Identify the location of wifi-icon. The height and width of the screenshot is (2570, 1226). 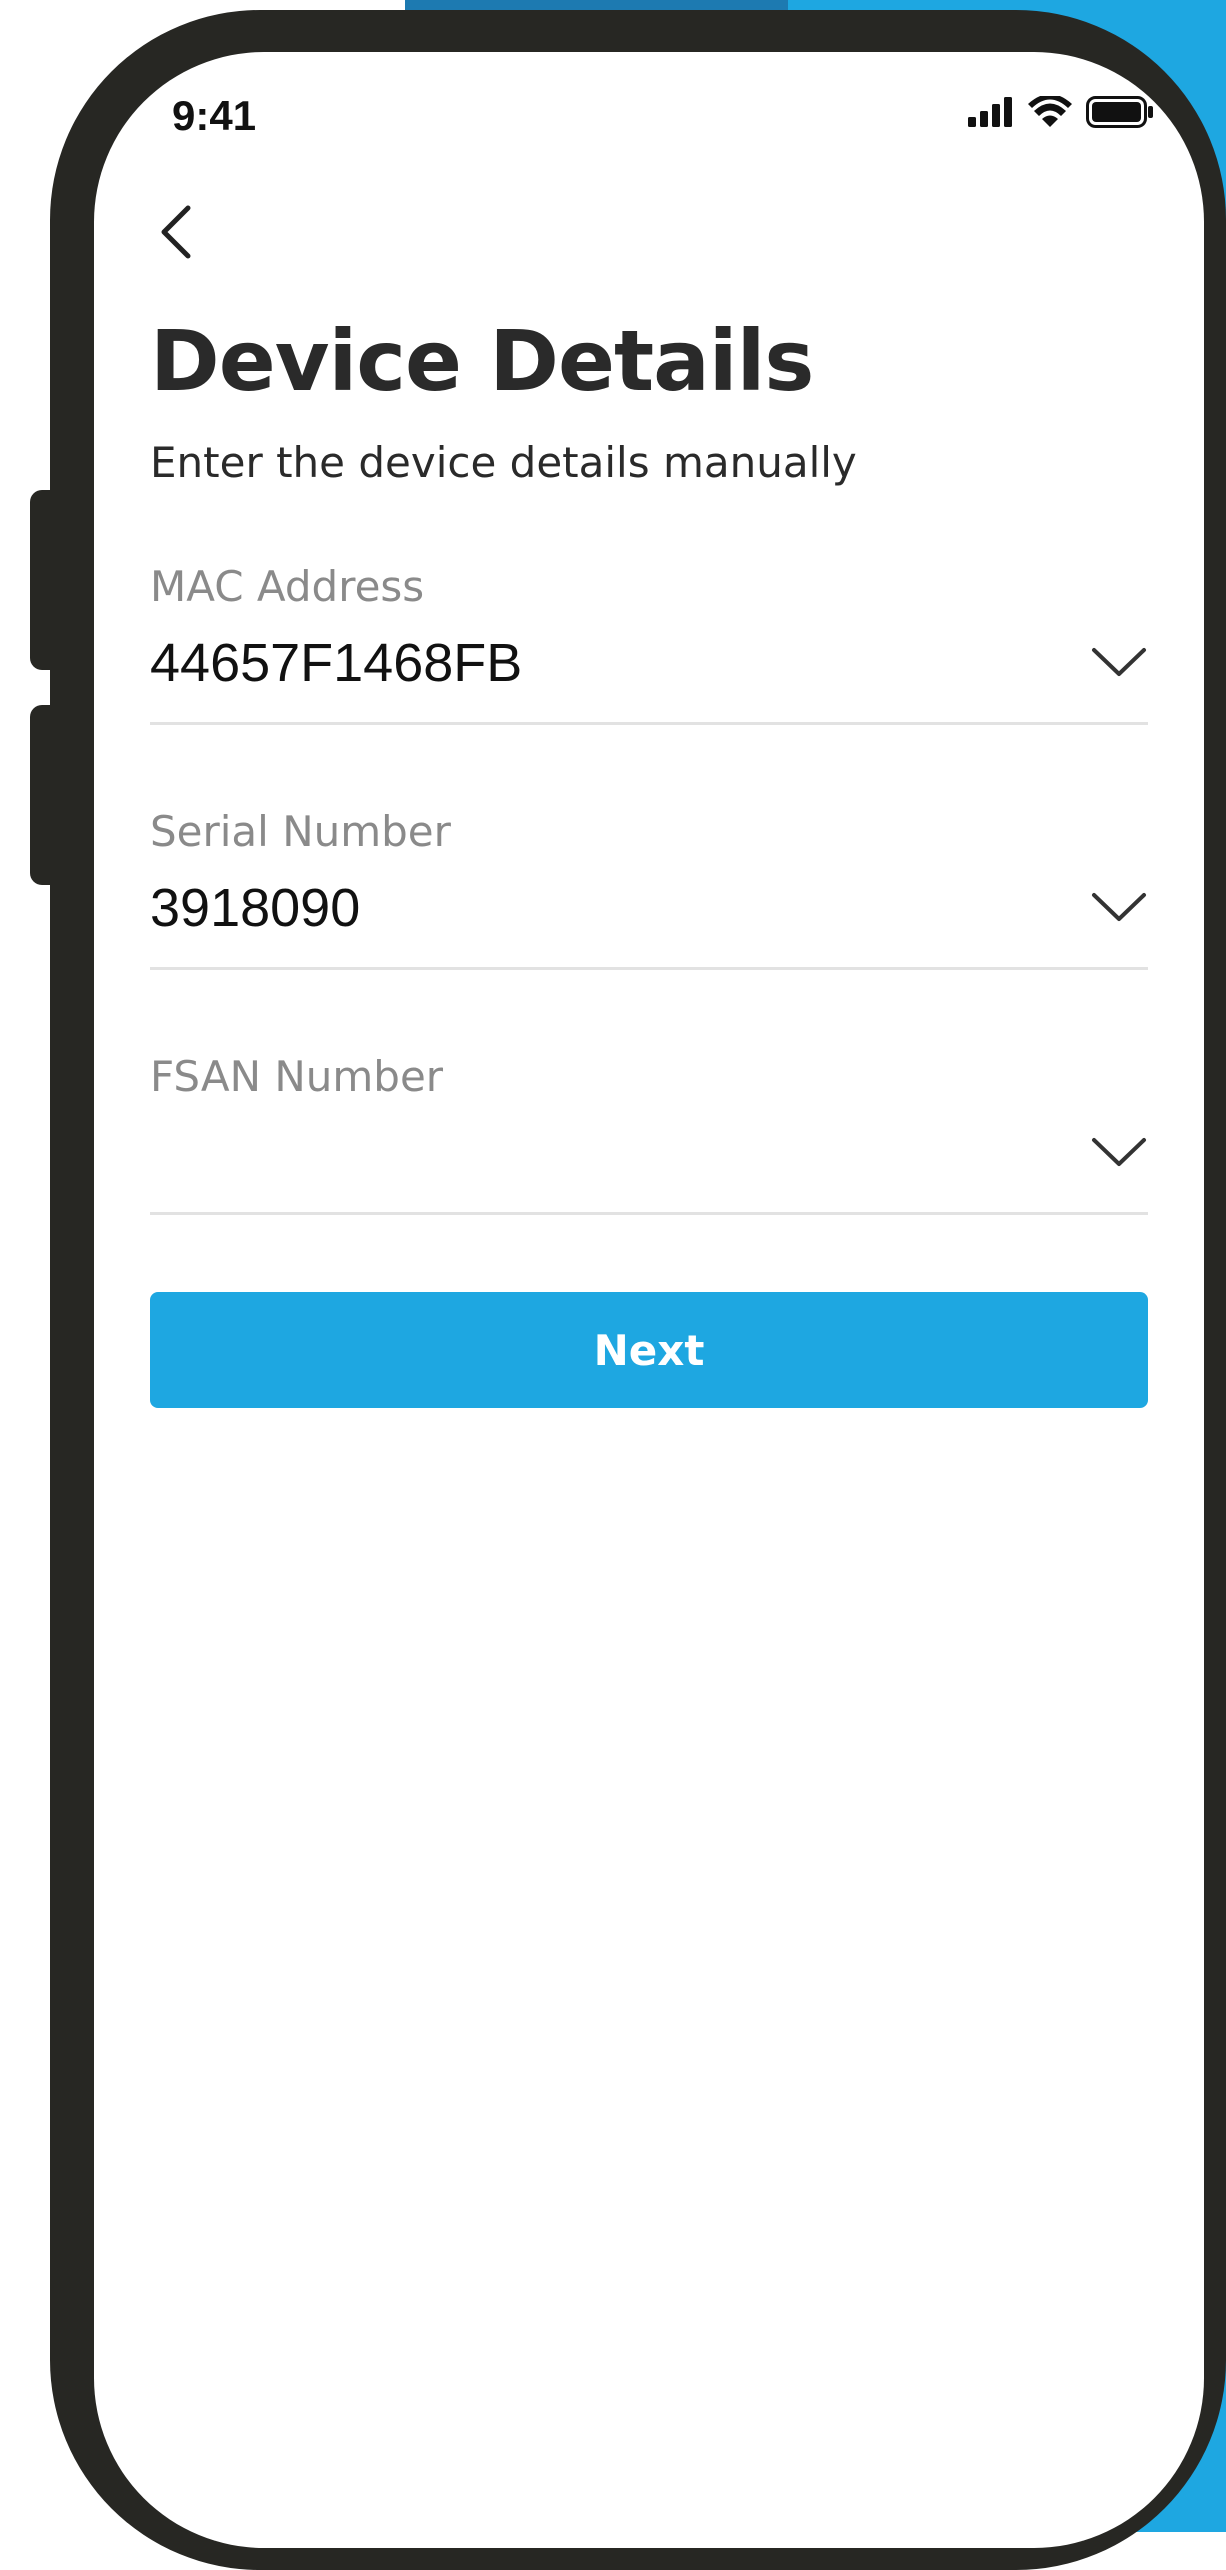
(1050, 111).